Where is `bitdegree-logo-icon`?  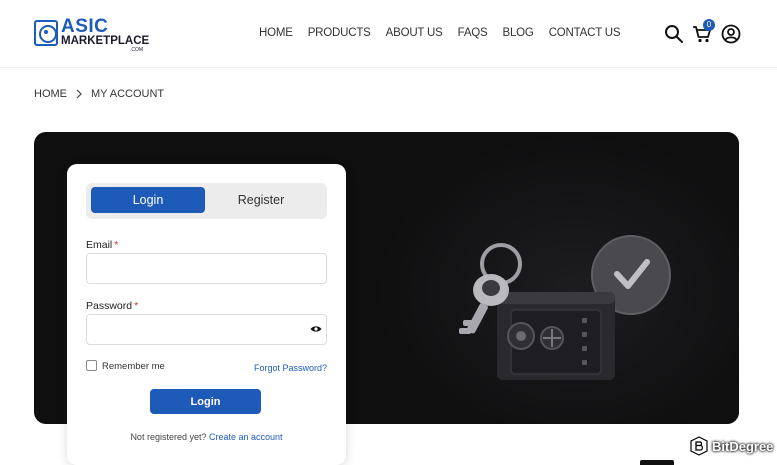
bitdegree-logo-icon is located at coordinates (699, 446).